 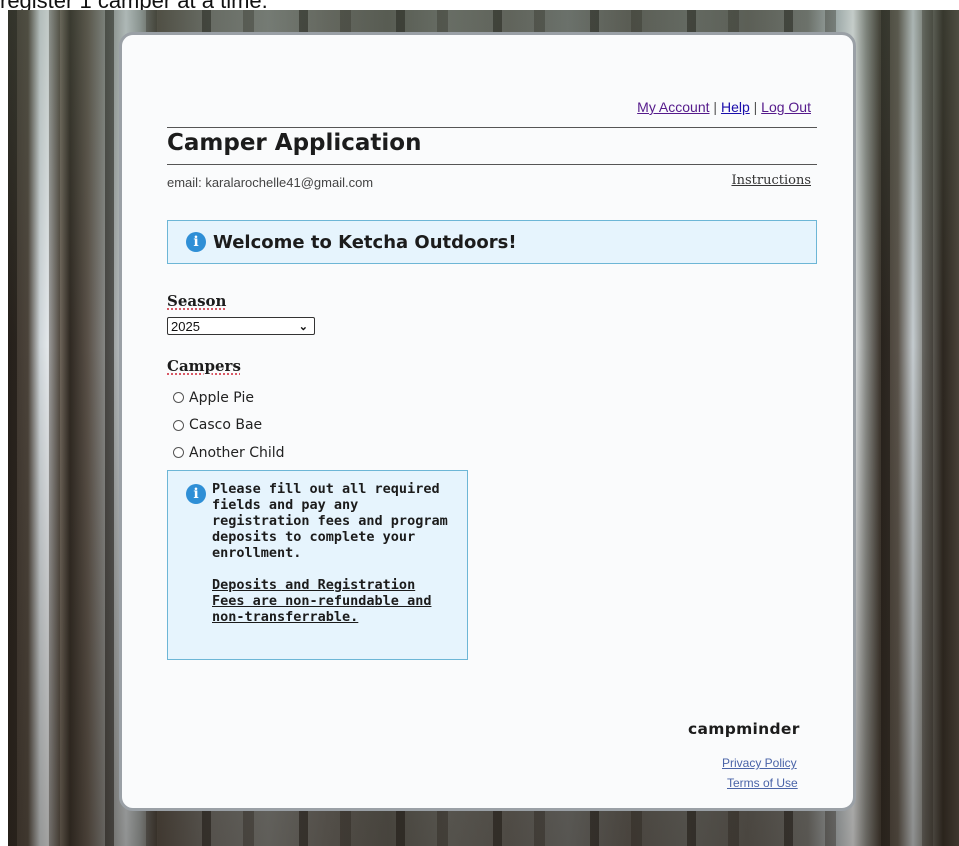 I want to click on account-email: email: karalarochelle41@gmail.com, so click(x=270, y=182).